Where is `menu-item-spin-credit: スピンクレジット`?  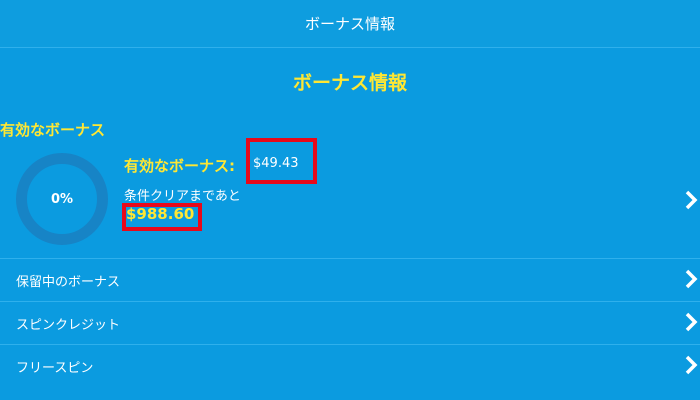 menu-item-spin-credit: スピンクレジット is located at coordinates (350, 322).